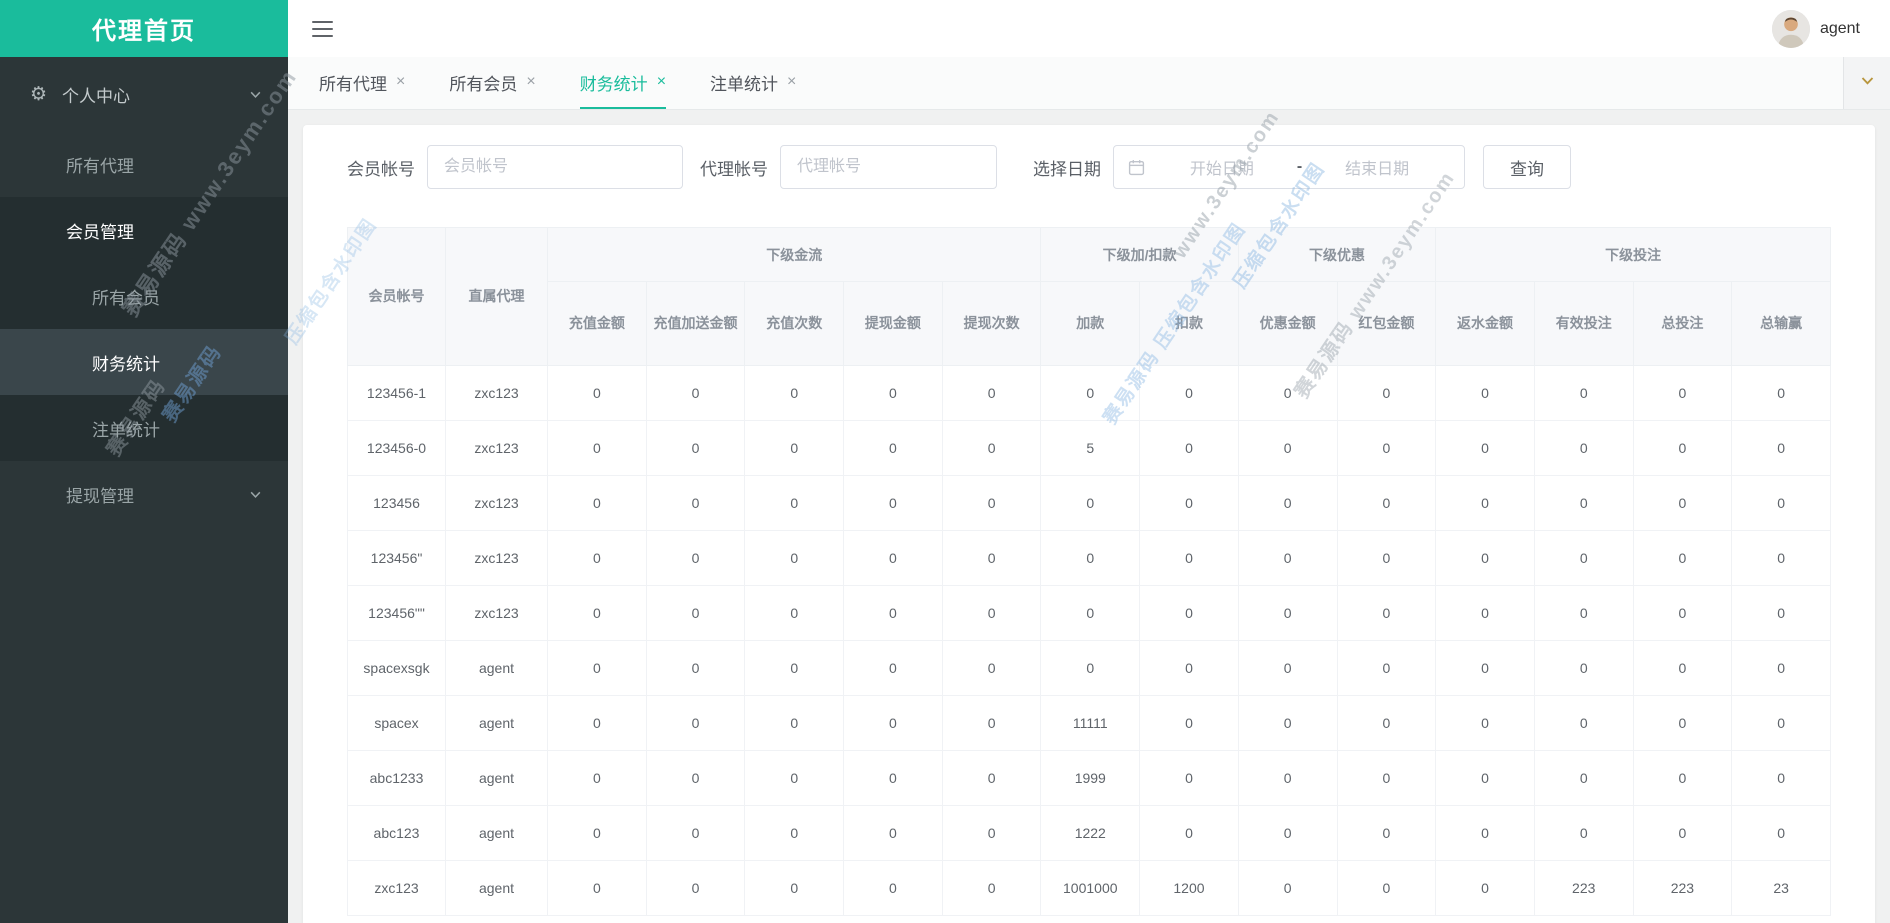  Describe the element at coordinates (496, 558) in the screenshot. I see `cell-agent: zxc123` at that location.